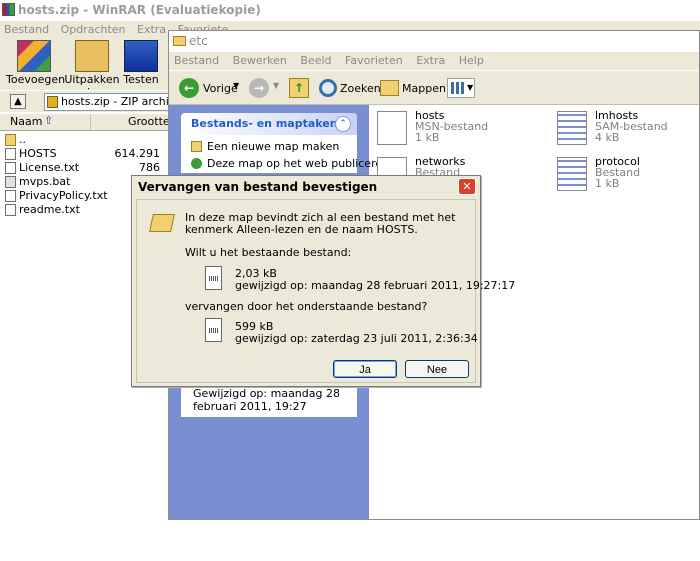  What do you see at coordinates (137, 153) in the screenshot?
I see `file-size: 614.291` at bounding box center [137, 153].